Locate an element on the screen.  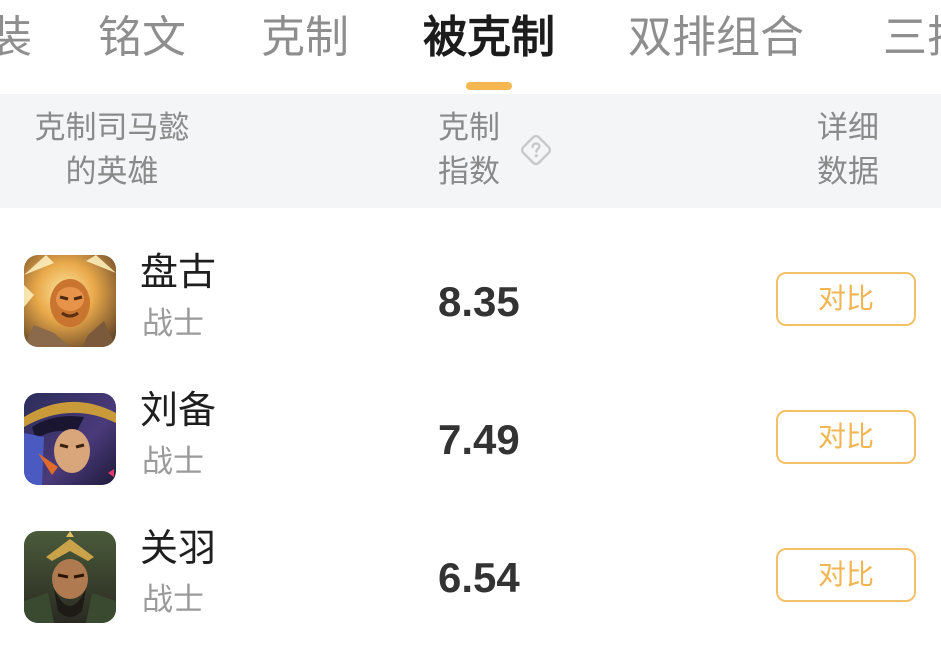
tab-inscription: 铭文 is located at coordinates (142, 38).